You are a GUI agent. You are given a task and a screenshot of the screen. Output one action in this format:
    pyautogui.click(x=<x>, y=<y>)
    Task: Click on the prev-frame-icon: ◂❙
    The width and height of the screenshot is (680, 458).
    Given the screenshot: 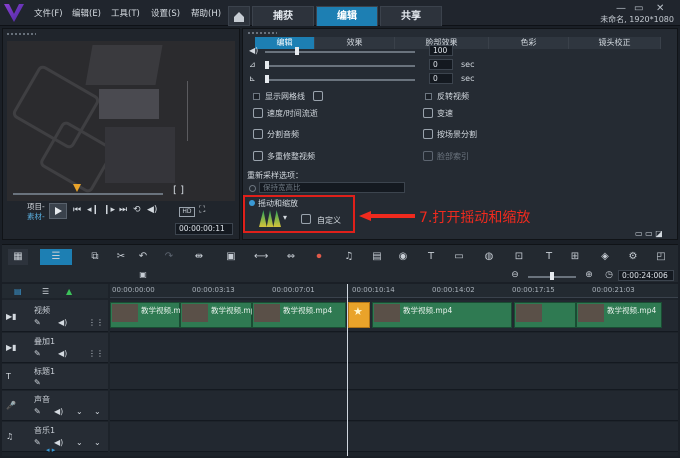 What is the action you would take?
    pyautogui.click(x=93, y=210)
    